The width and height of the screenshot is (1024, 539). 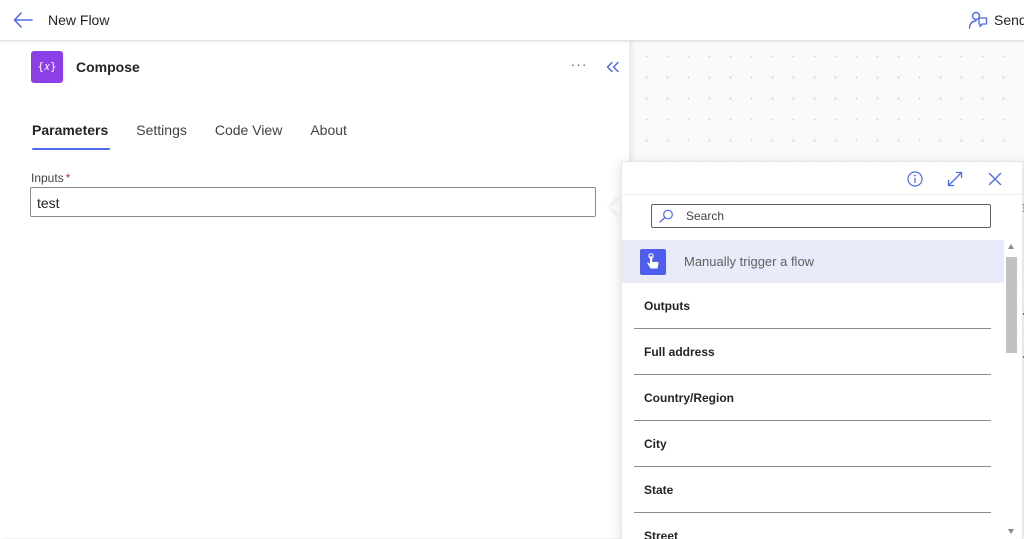 I want to click on list-item: State, so click(x=812, y=490).